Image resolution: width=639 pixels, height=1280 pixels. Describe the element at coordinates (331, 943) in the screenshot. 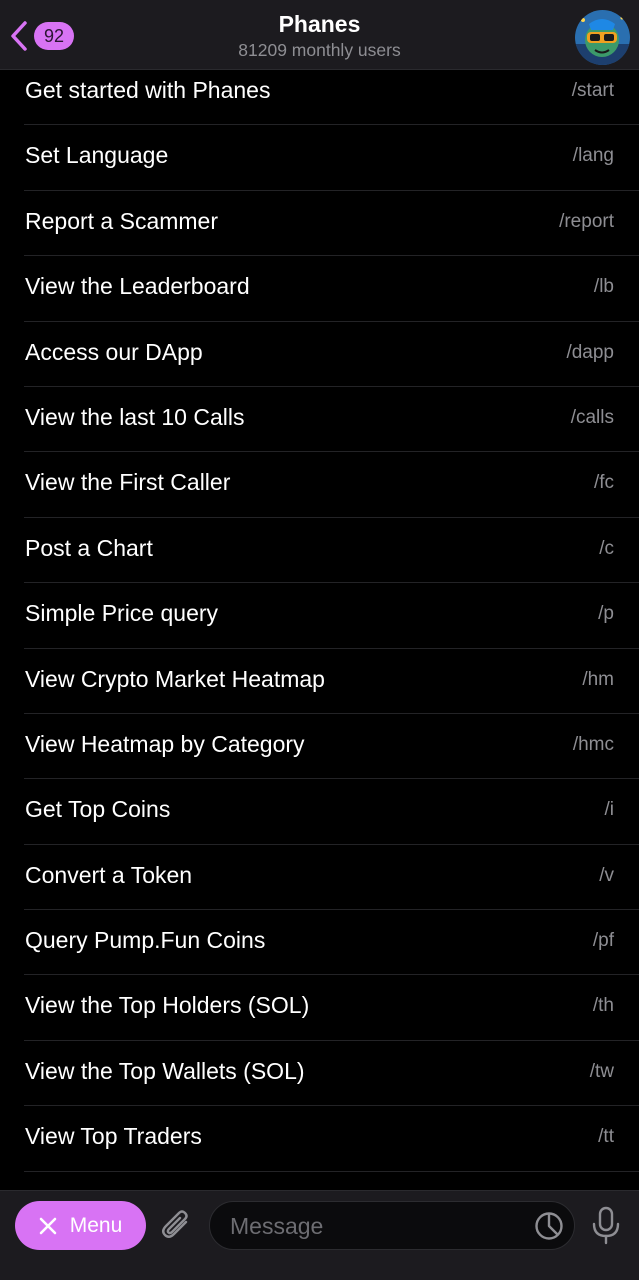

I see `command-row: Query Pump.Fun Coins/pf` at that location.